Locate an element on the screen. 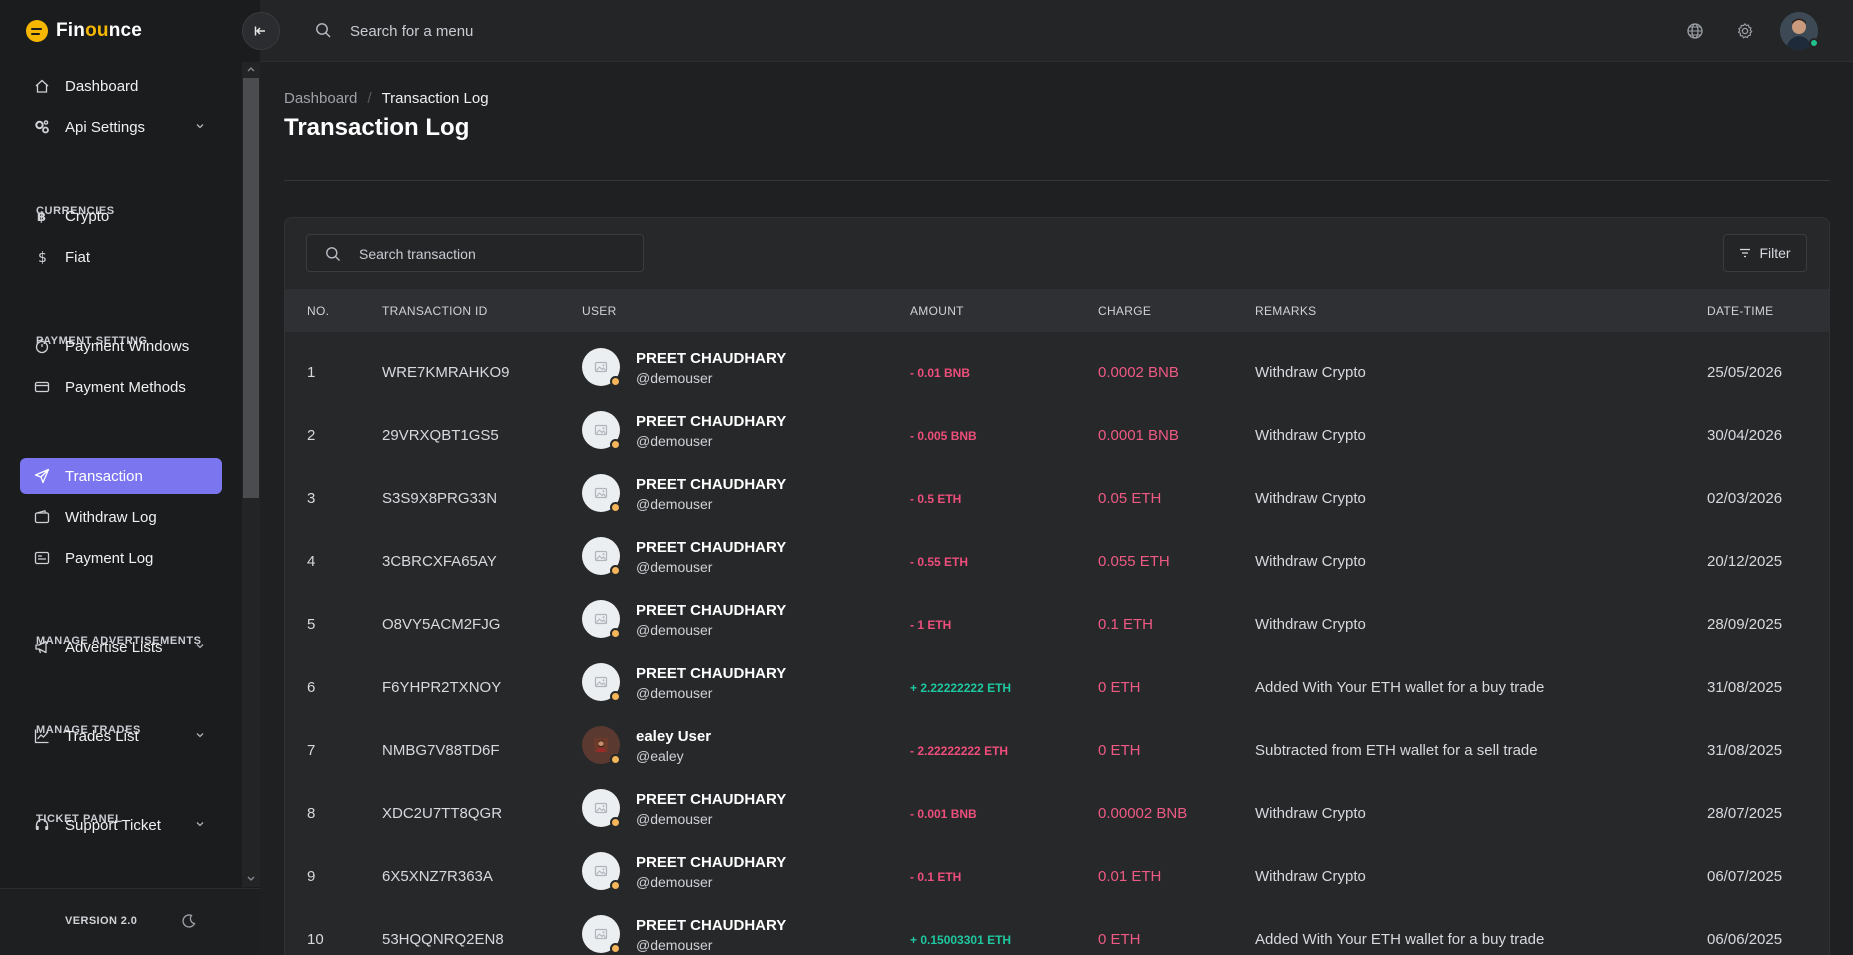 This screenshot has width=1853, height=955. sidebar-item-advertise-lists: Advertise Lists is located at coordinates (121, 647).